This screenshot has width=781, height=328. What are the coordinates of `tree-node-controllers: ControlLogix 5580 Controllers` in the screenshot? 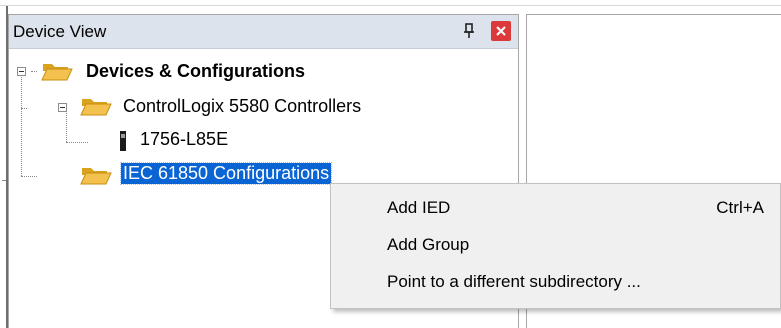 It's located at (242, 106).